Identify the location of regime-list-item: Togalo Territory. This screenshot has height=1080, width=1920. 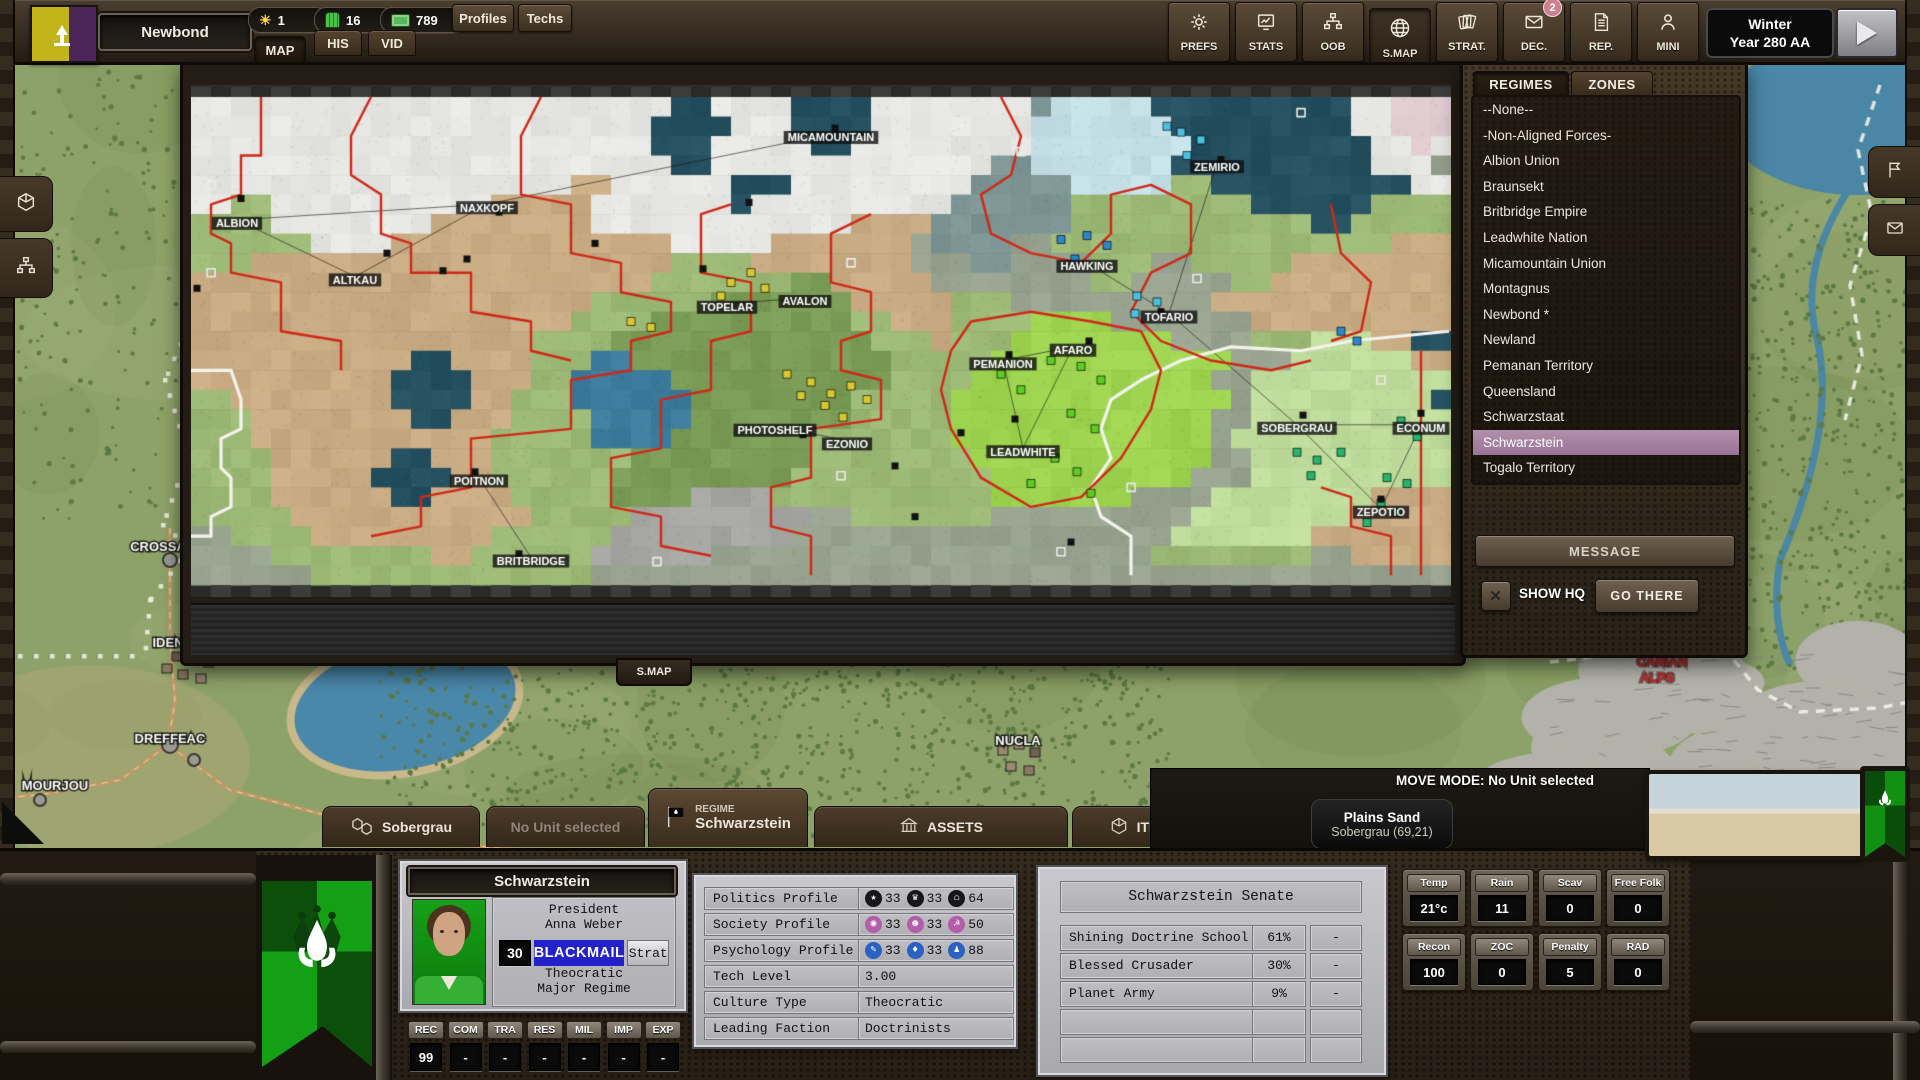
(1606, 468).